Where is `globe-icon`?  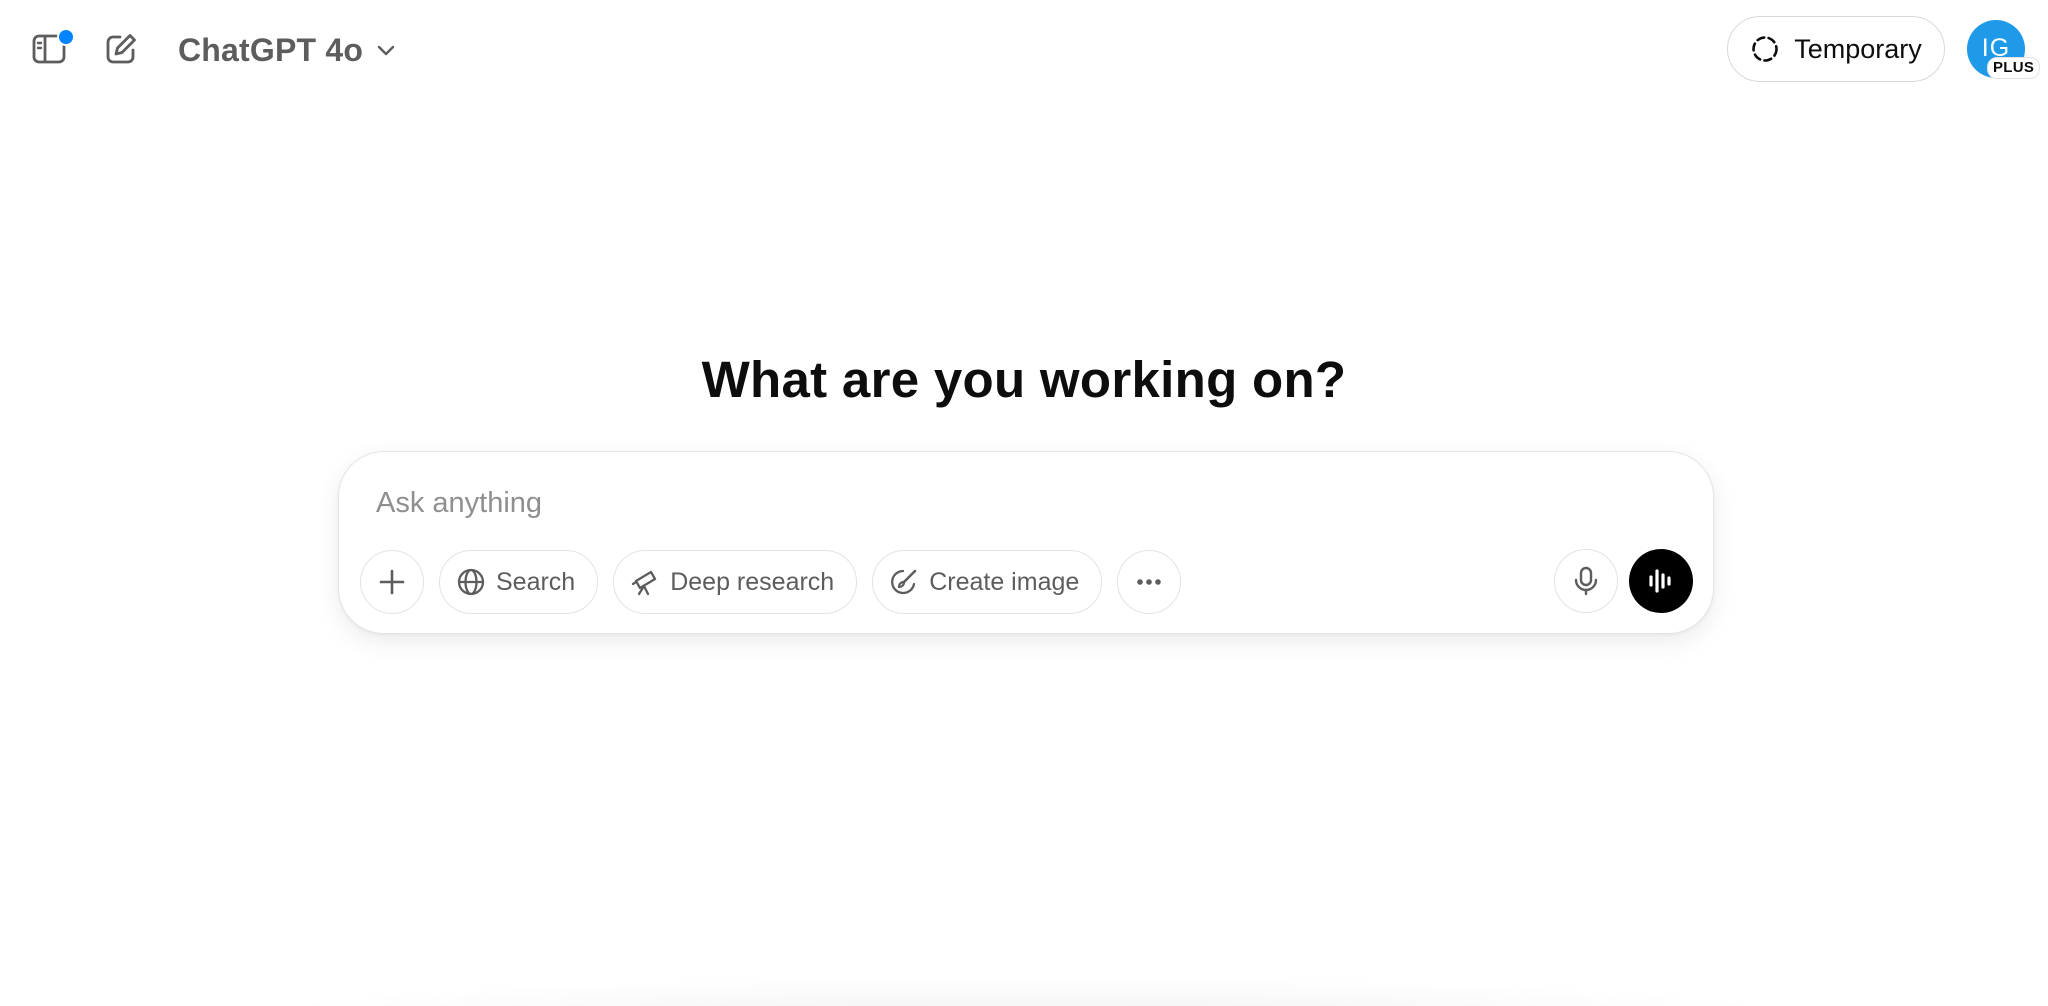
globe-icon is located at coordinates (471, 582).